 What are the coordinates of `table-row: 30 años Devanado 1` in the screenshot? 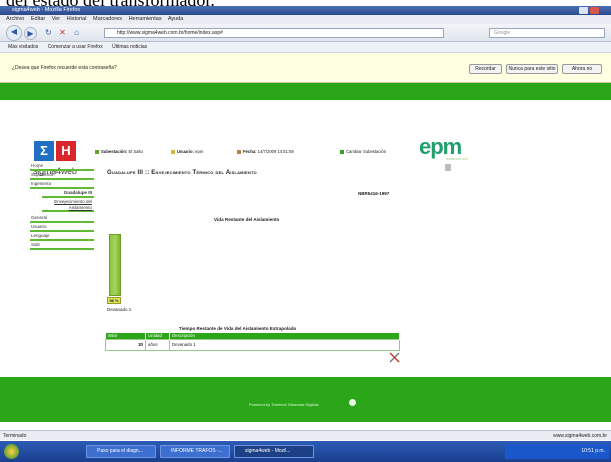 It's located at (252, 345).